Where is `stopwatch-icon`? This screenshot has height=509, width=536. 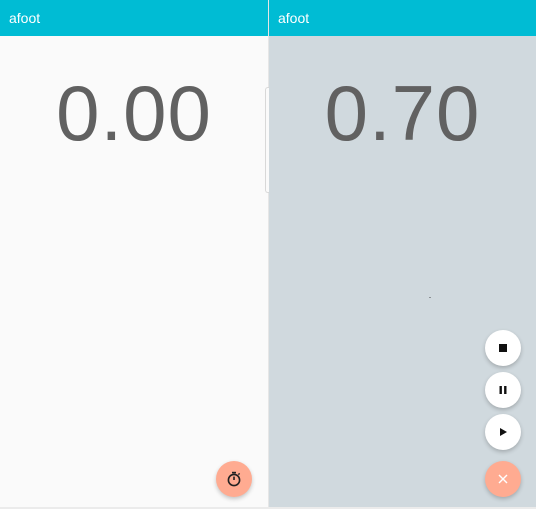 stopwatch-icon is located at coordinates (234, 479).